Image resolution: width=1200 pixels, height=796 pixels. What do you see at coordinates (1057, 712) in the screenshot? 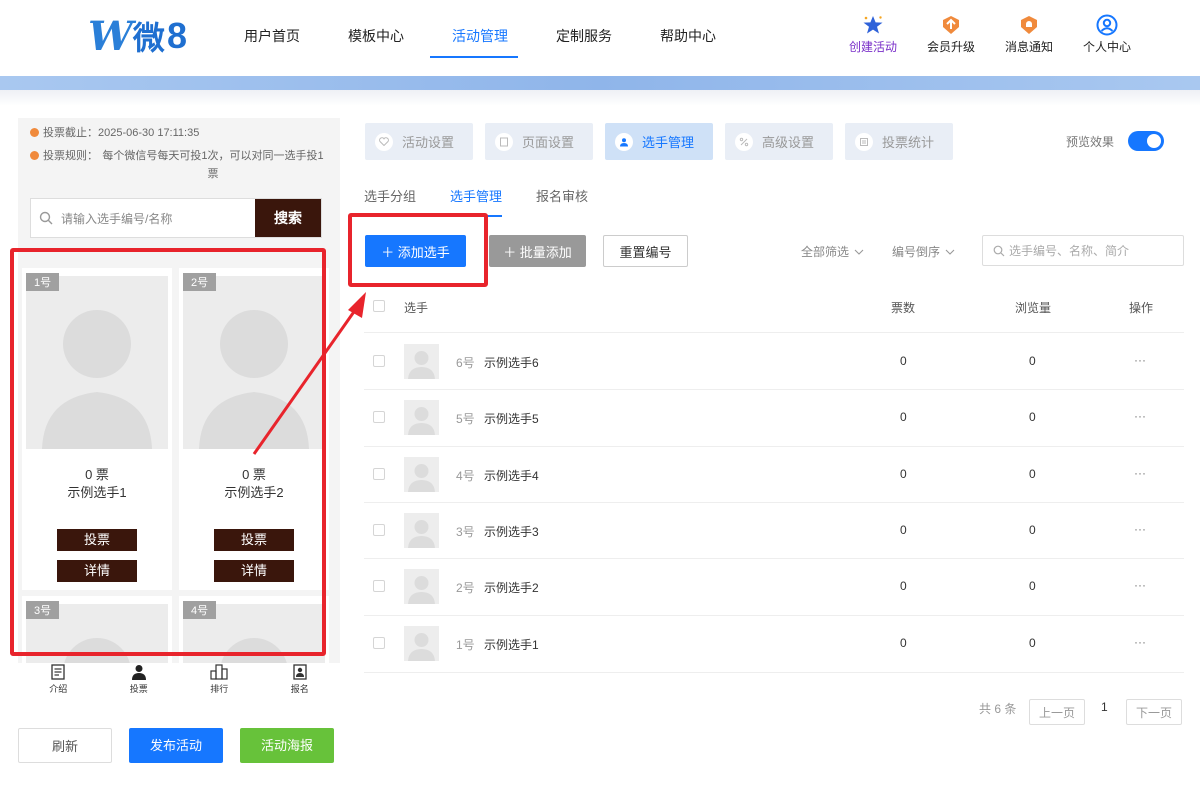
I see `prev-page-button: 上一页` at bounding box center [1057, 712].